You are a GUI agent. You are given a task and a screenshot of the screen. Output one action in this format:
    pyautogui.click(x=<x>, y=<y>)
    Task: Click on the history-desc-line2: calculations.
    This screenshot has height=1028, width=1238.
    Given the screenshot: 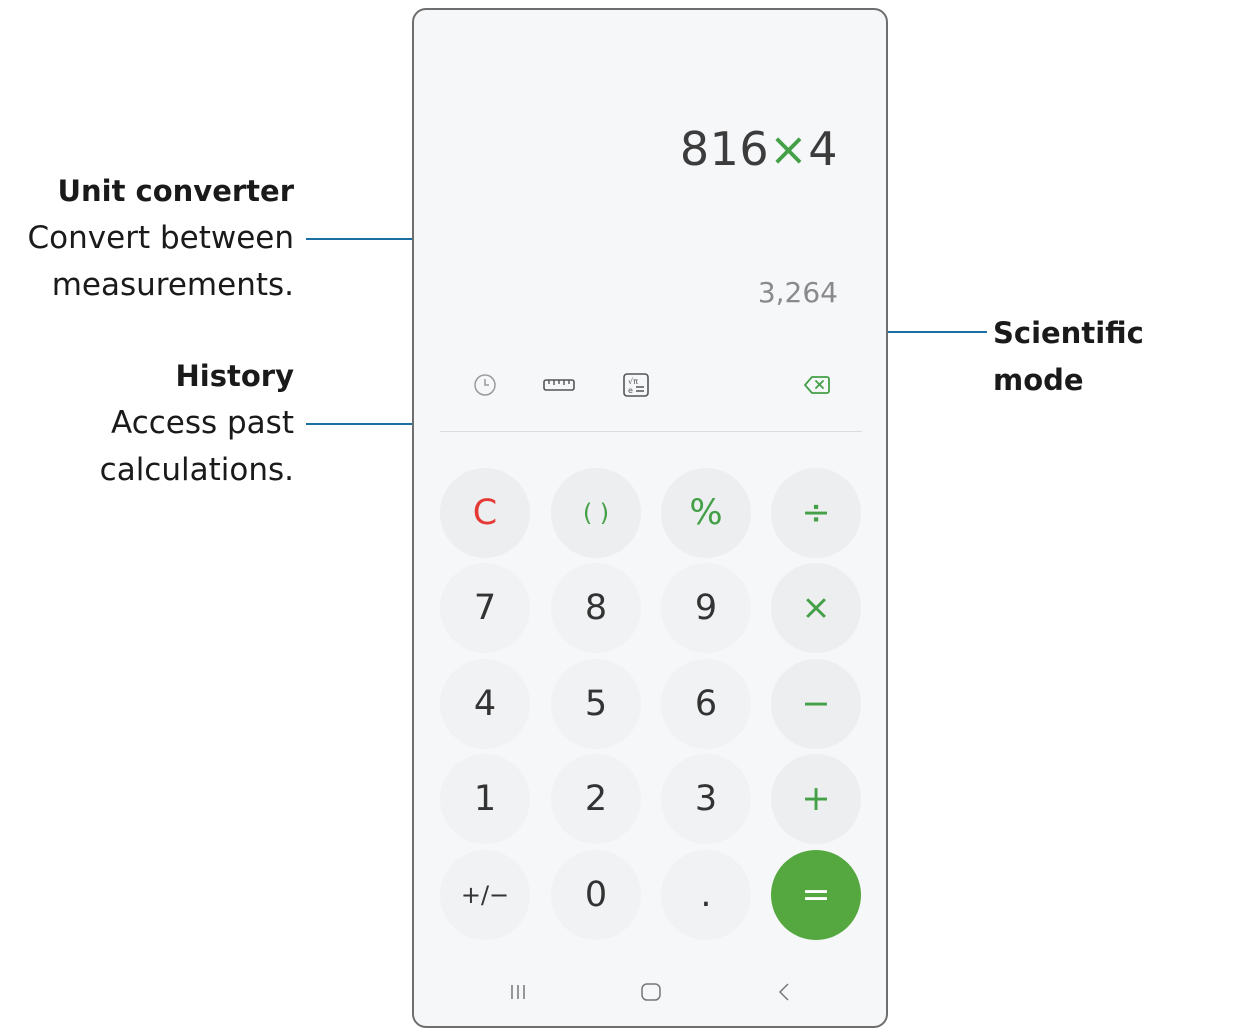 What is the action you would take?
    pyautogui.click(x=196, y=470)
    